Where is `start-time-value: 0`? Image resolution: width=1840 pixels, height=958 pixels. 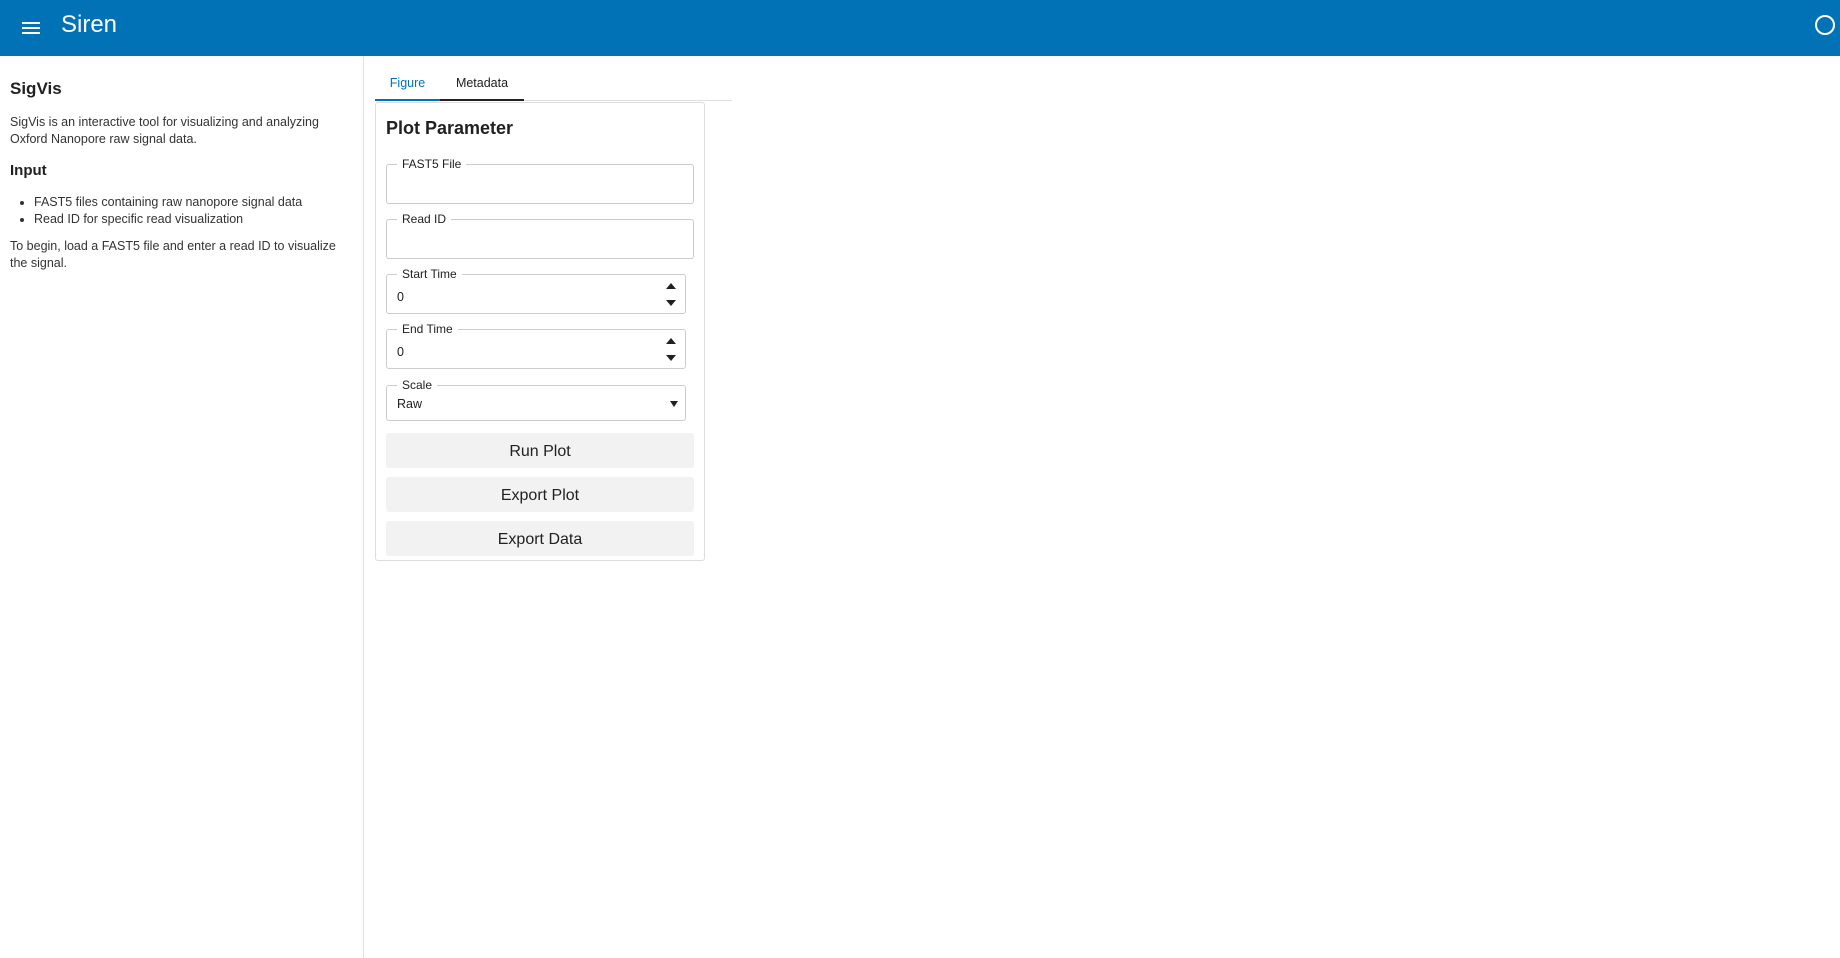 start-time-value: 0 is located at coordinates (400, 297).